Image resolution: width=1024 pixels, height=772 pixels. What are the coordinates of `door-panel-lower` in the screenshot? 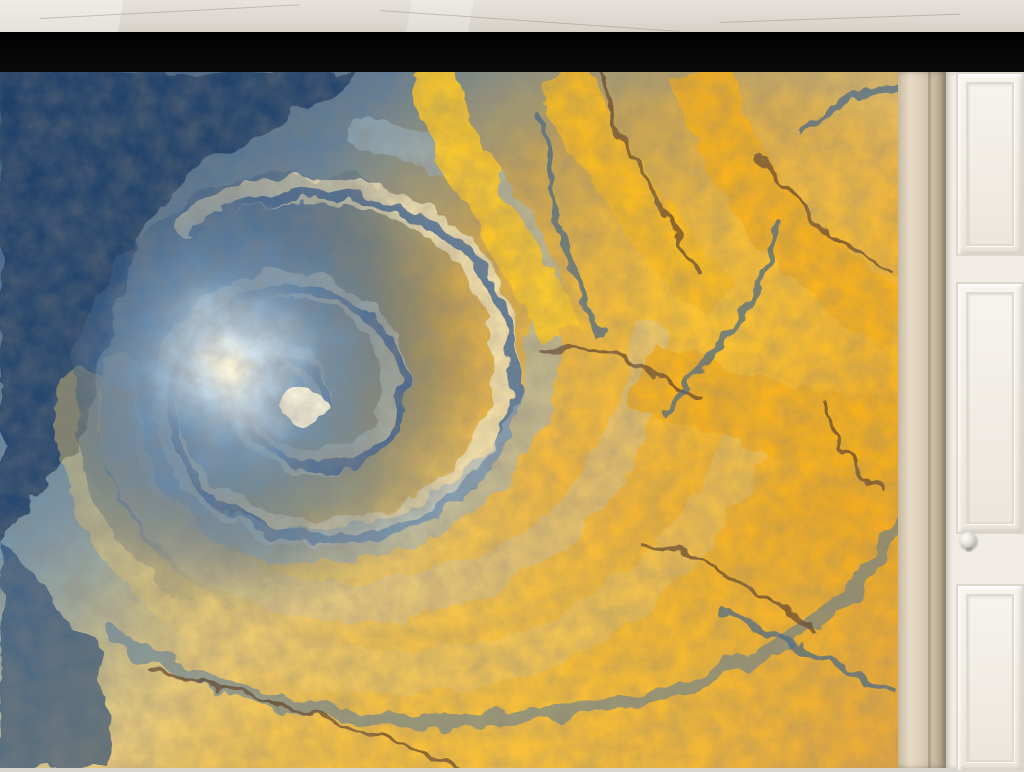 It's located at (990, 678).